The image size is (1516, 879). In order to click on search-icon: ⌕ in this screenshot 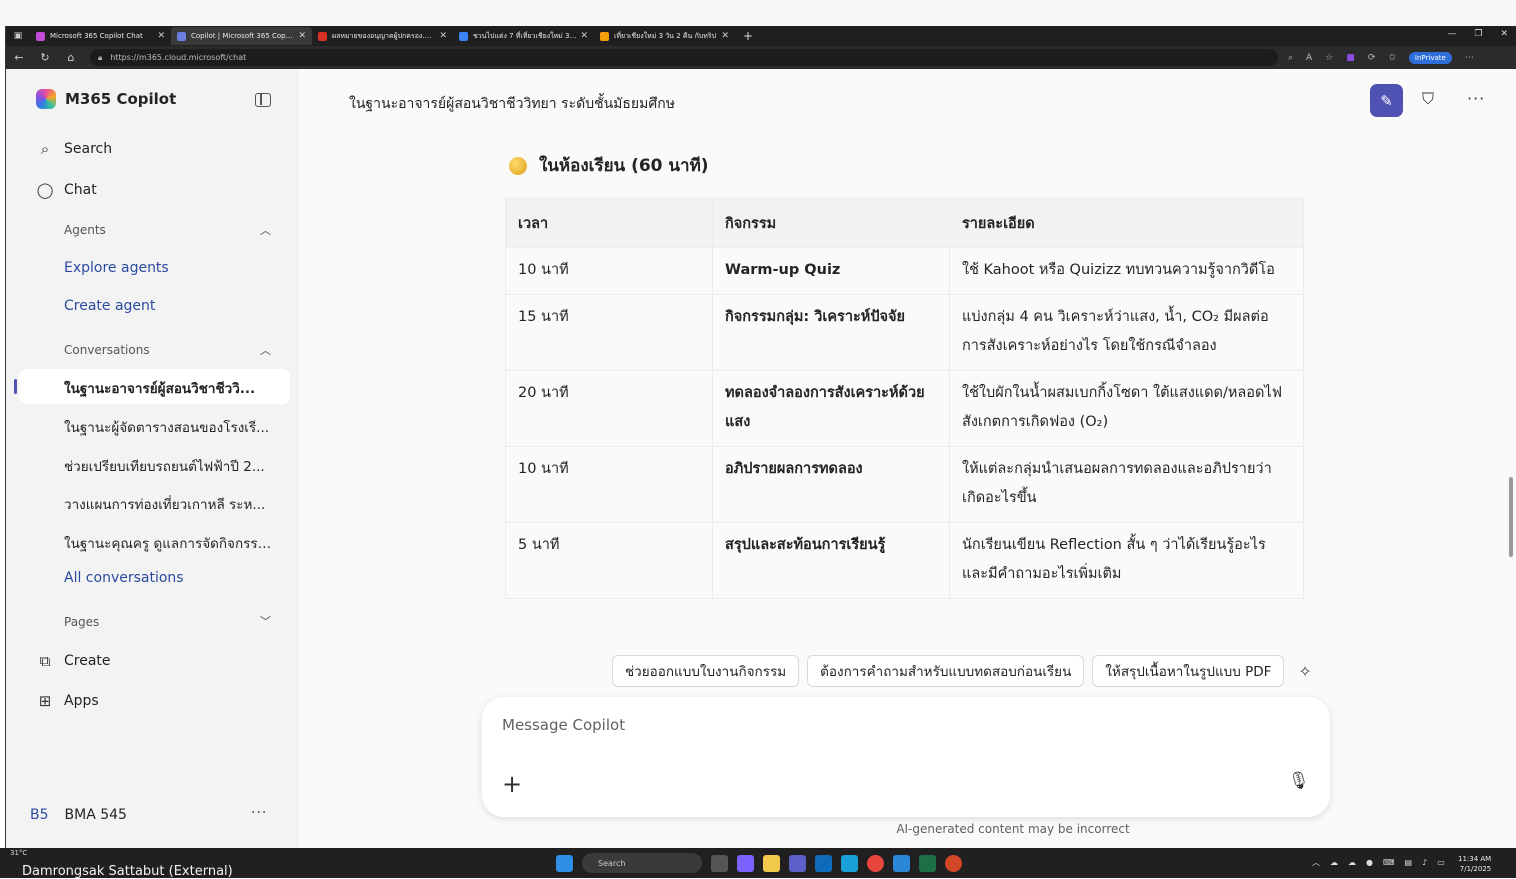, I will do `click(45, 149)`.